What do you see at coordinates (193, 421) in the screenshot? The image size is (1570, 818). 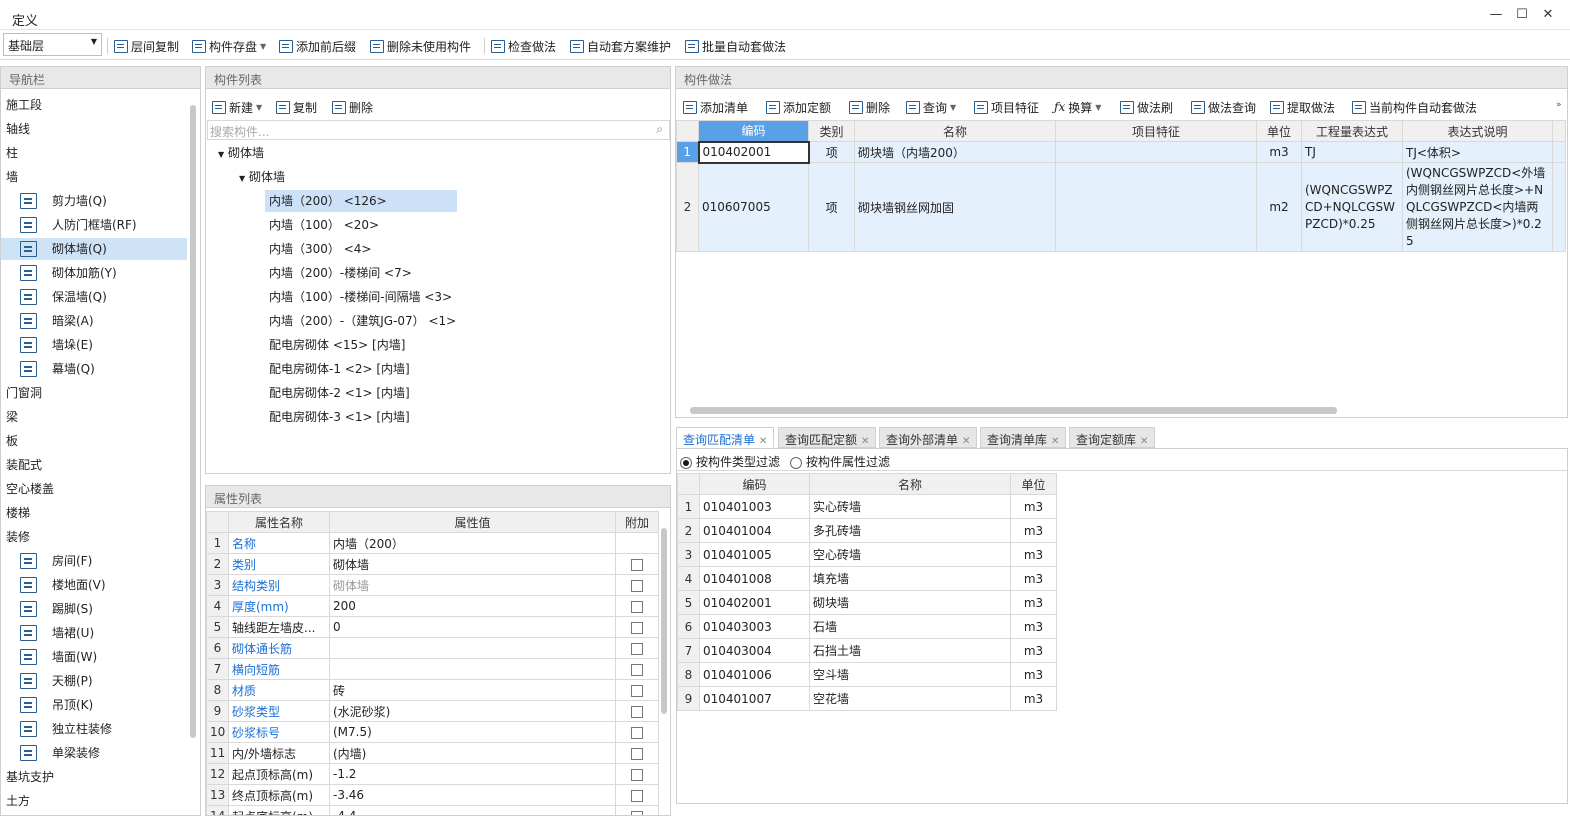 I see `nav-scrollbar` at bounding box center [193, 421].